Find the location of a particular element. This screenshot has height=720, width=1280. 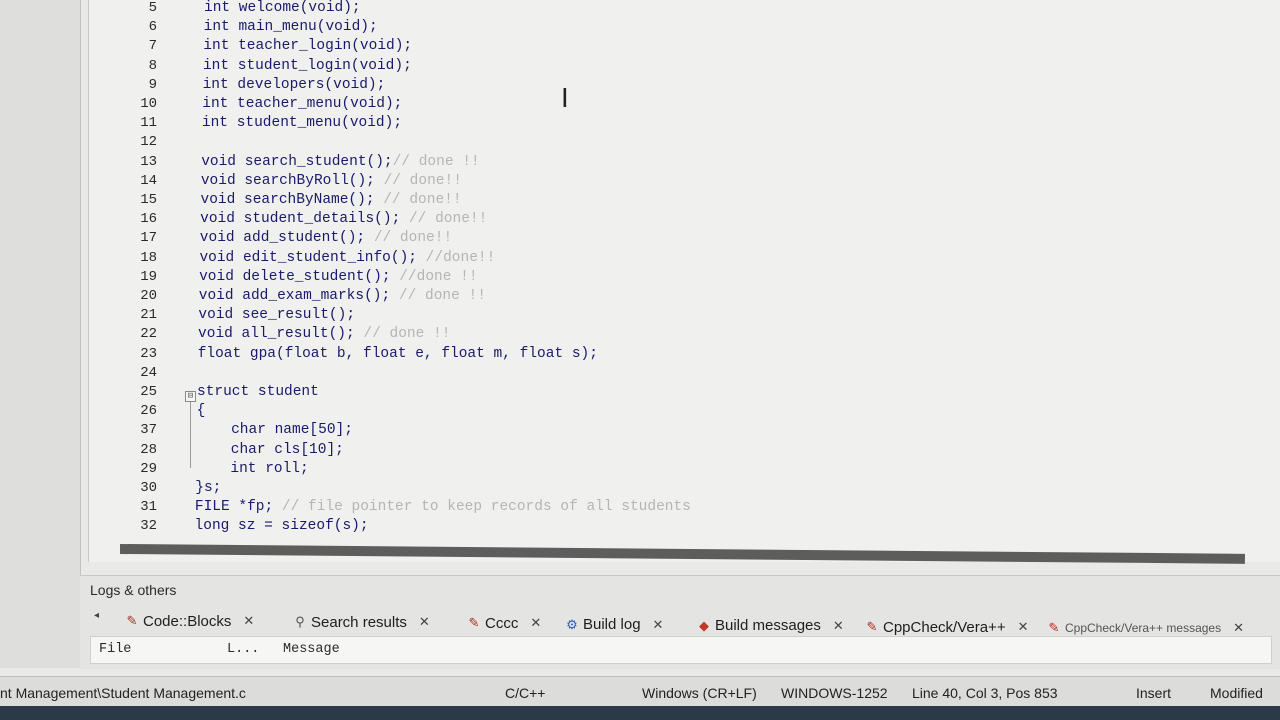

column-file: File is located at coordinates (115, 649).